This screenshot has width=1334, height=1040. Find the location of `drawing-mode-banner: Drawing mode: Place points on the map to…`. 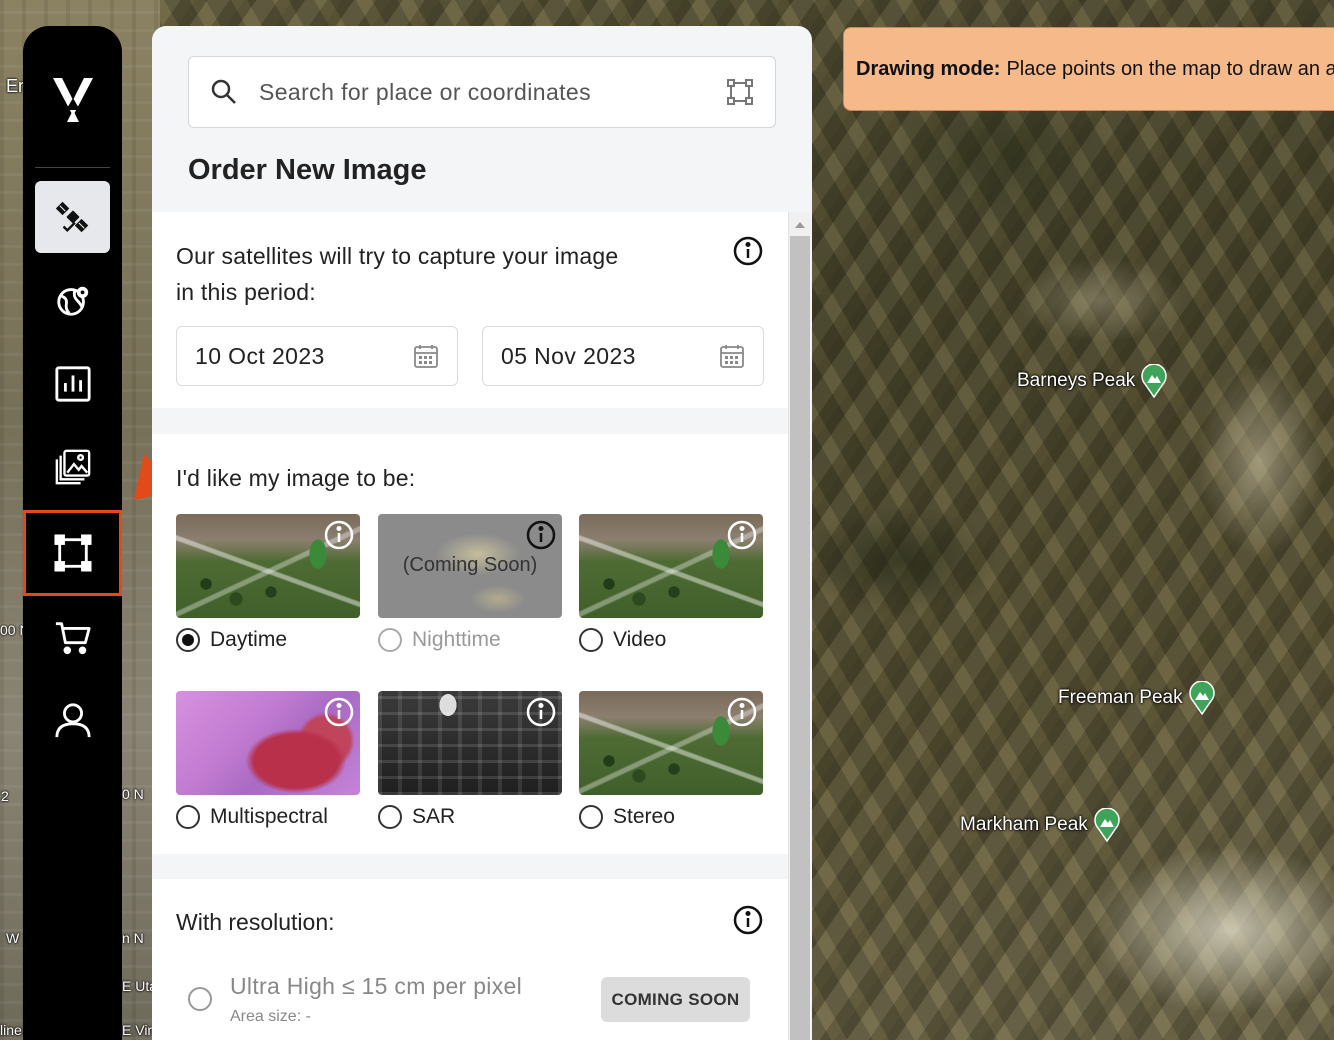

drawing-mode-banner: Drawing mode: Place points on the map to… is located at coordinates (1088, 69).